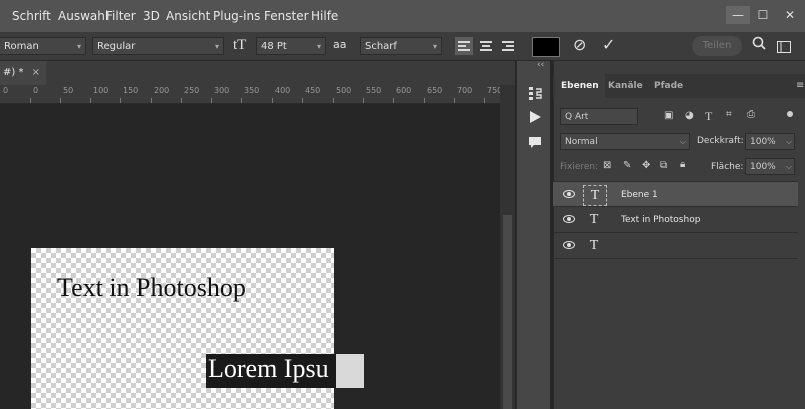 This screenshot has width=805, height=409. Describe the element at coordinates (580, 86) in the screenshot. I see `tab-ebenen: Ebenen` at that location.